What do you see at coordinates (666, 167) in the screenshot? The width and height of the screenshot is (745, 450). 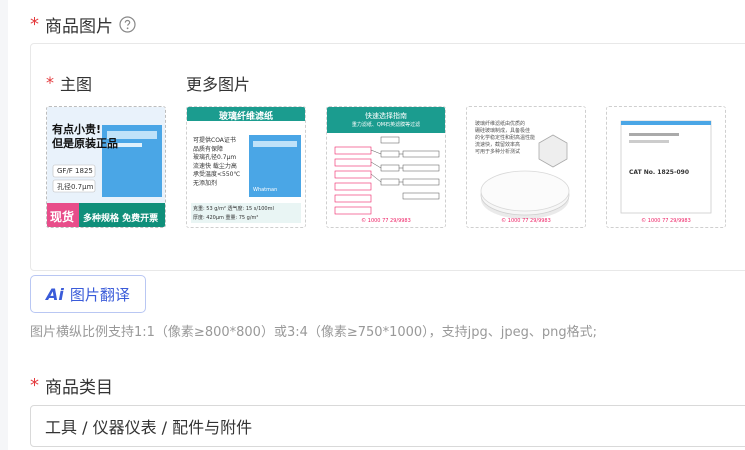 I see `more-image-thumbnail-4: CAT No. 1825-090 © 1000 77 29/9983` at bounding box center [666, 167].